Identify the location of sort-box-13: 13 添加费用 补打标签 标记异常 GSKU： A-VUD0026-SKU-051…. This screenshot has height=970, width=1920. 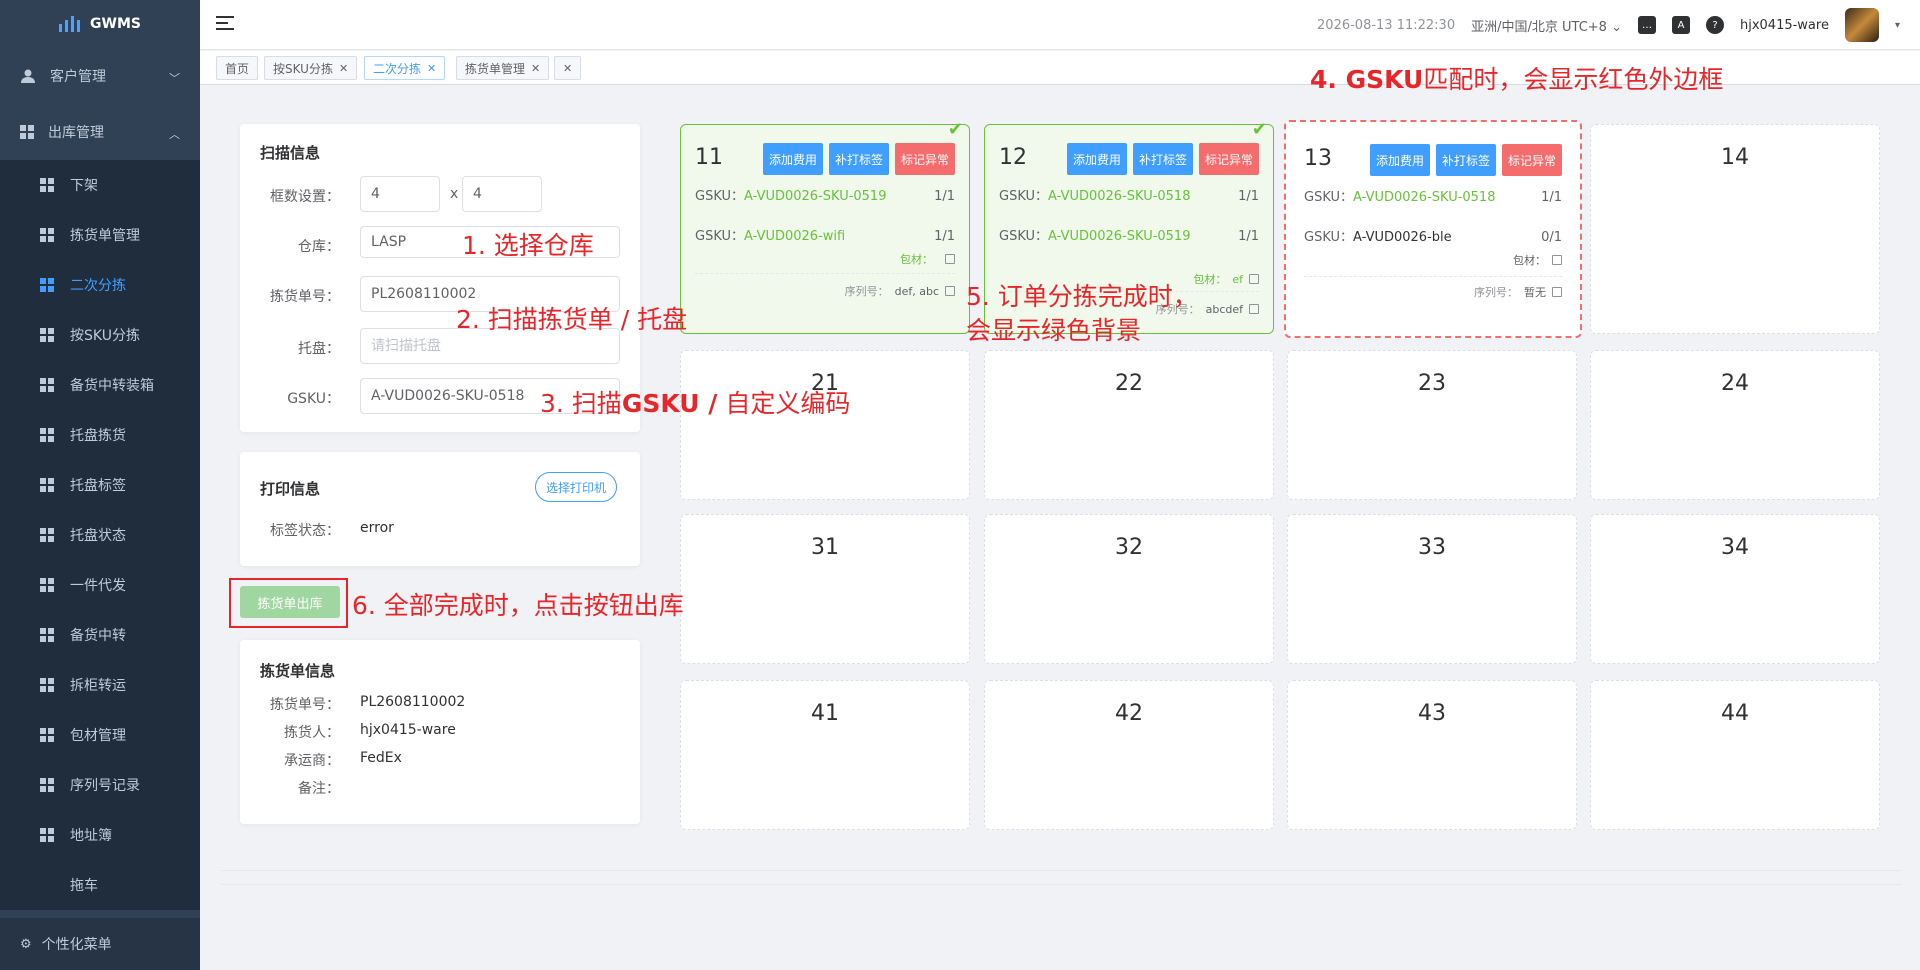
(1433, 229).